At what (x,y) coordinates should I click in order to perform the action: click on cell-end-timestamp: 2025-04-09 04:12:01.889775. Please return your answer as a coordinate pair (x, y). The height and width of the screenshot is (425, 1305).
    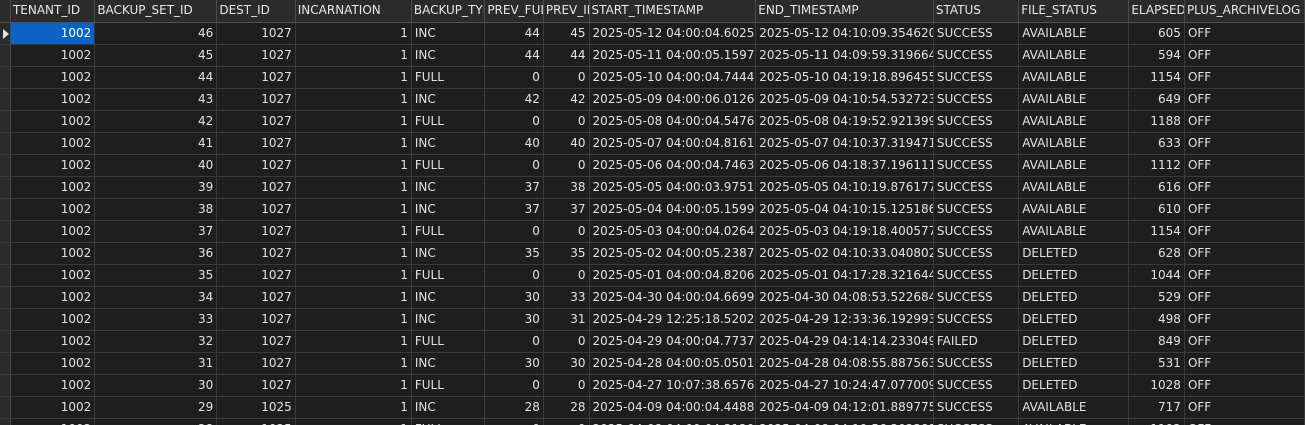
    Looking at the image, I should click on (845, 408).